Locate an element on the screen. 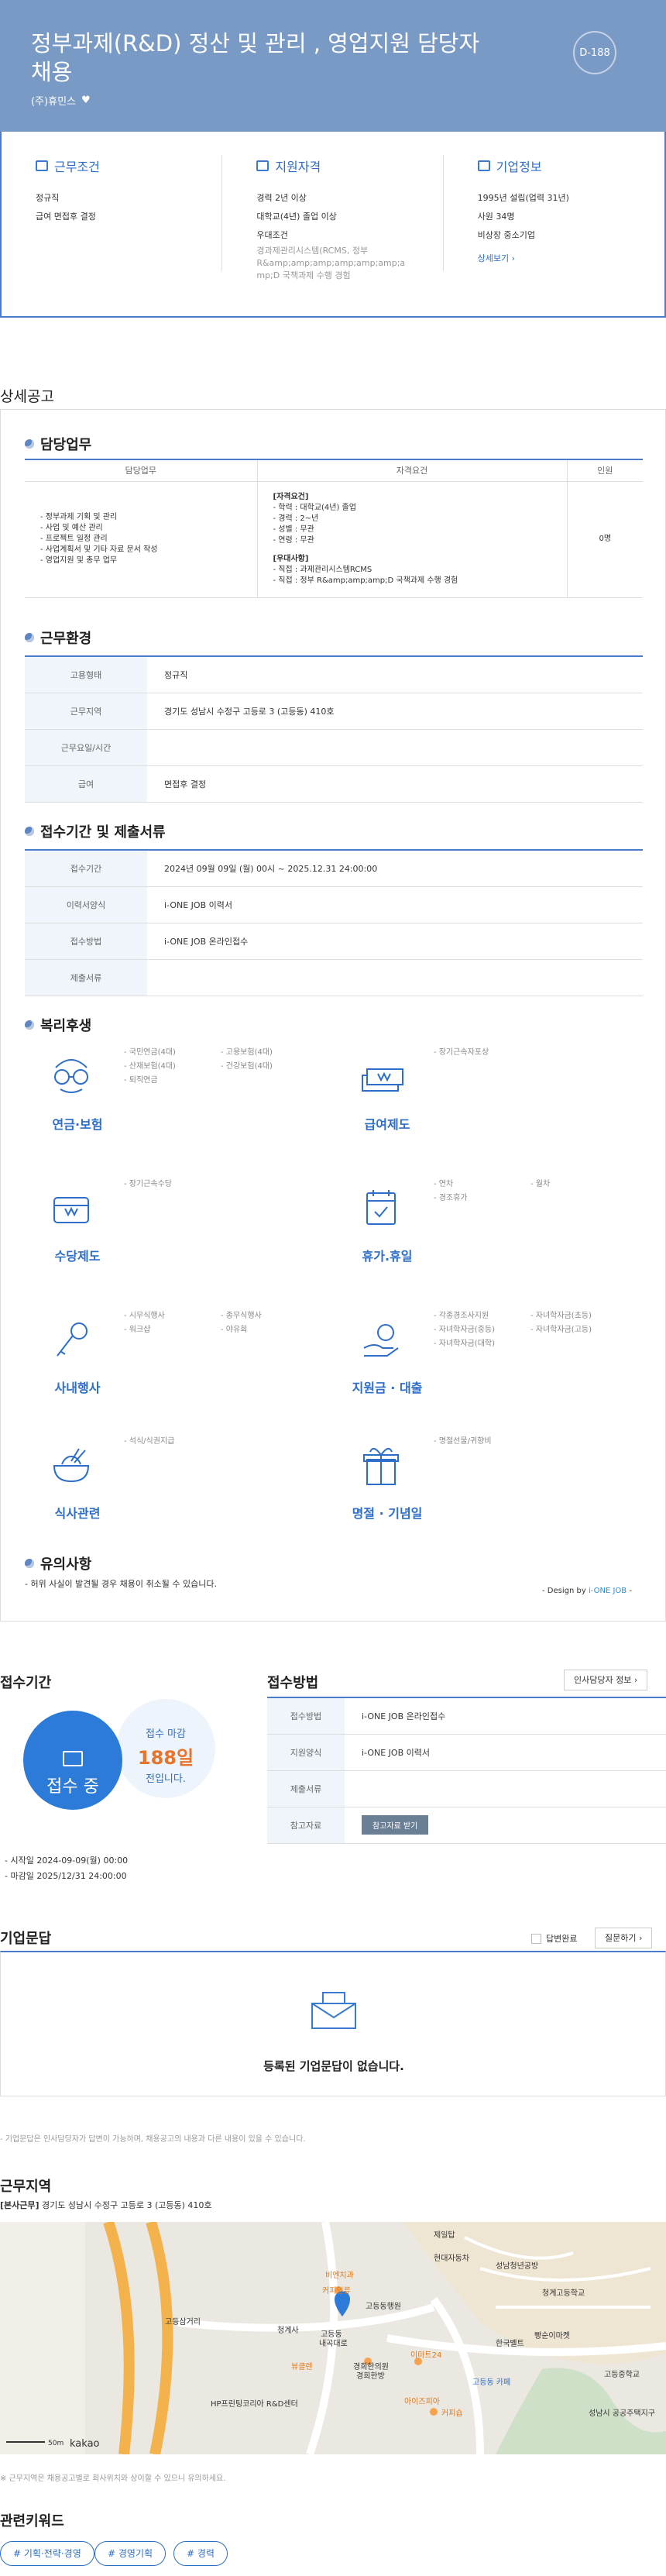 Image resolution: width=666 pixels, height=2576 pixels. hr-info-button: 인사담당자 정보 › is located at coordinates (606, 1680).